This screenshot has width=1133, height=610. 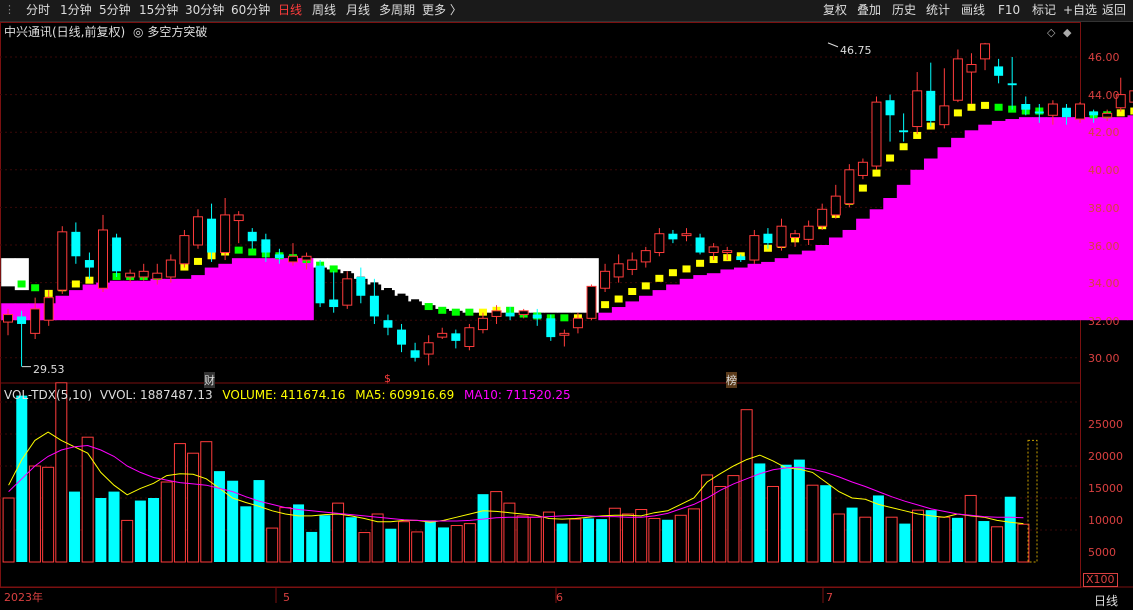 What do you see at coordinates (1105, 520) in the screenshot?
I see `volume-tick: 10000` at bounding box center [1105, 520].